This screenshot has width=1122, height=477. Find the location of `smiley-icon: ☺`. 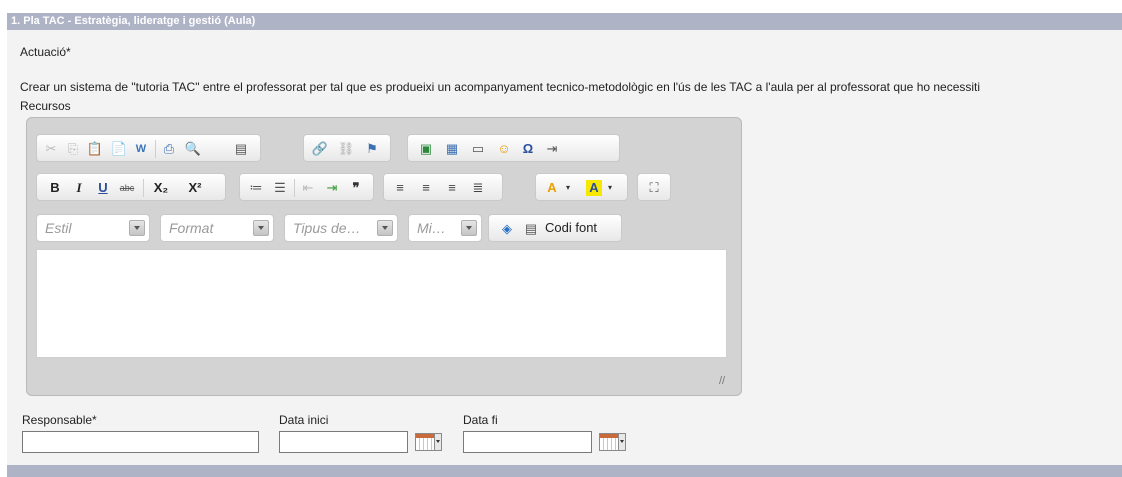

smiley-icon: ☺ is located at coordinates (504, 149).